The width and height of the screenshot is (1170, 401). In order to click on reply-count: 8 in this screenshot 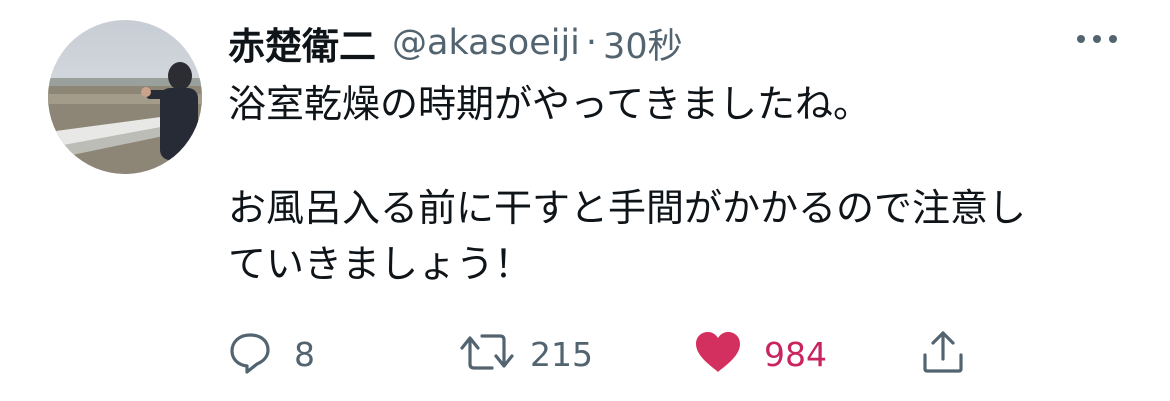, I will do `click(304, 354)`.